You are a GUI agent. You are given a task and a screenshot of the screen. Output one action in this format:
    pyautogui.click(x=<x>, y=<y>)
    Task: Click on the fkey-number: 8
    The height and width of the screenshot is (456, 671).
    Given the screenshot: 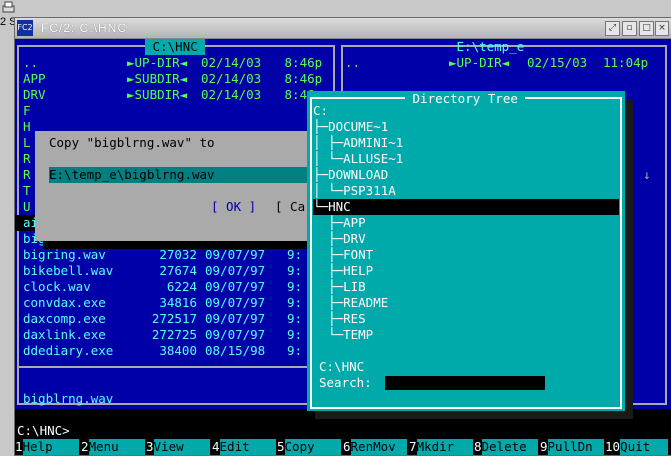 What is the action you would take?
    pyautogui.click(x=478, y=446)
    